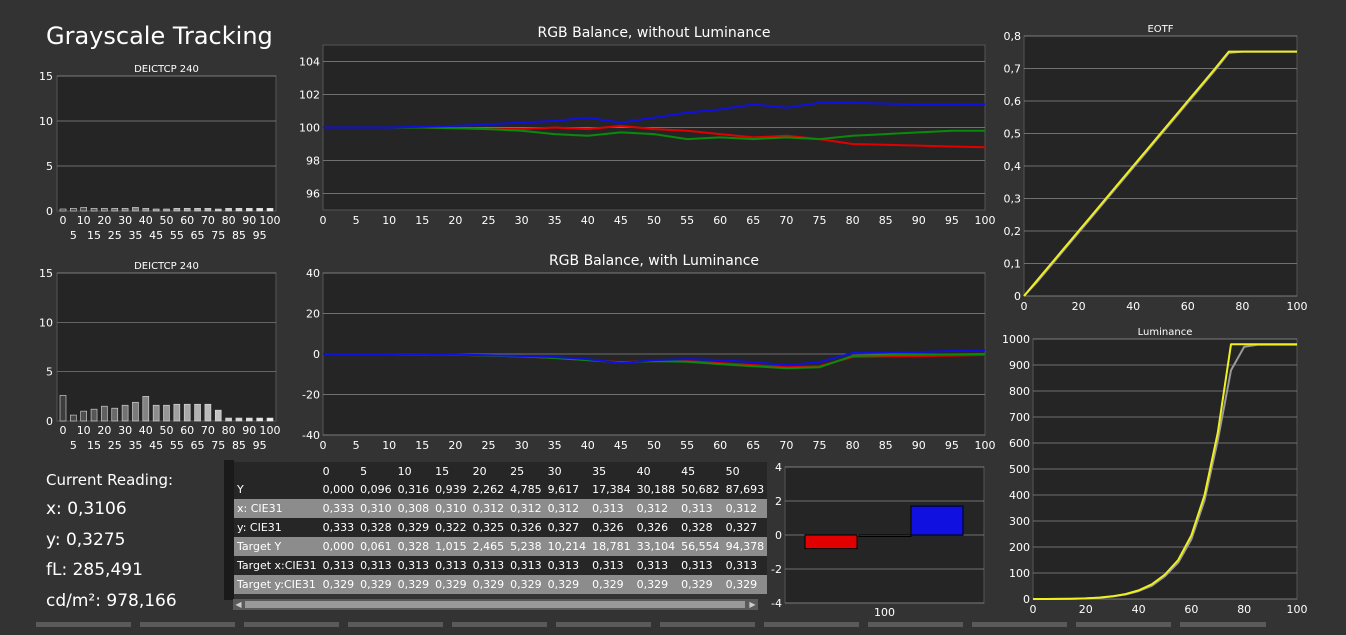 This screenshot has width=1346, height=635. Describe the element at coordinates (919, 220) in the screenshot. I see `x-tick-label: 90` at that location.